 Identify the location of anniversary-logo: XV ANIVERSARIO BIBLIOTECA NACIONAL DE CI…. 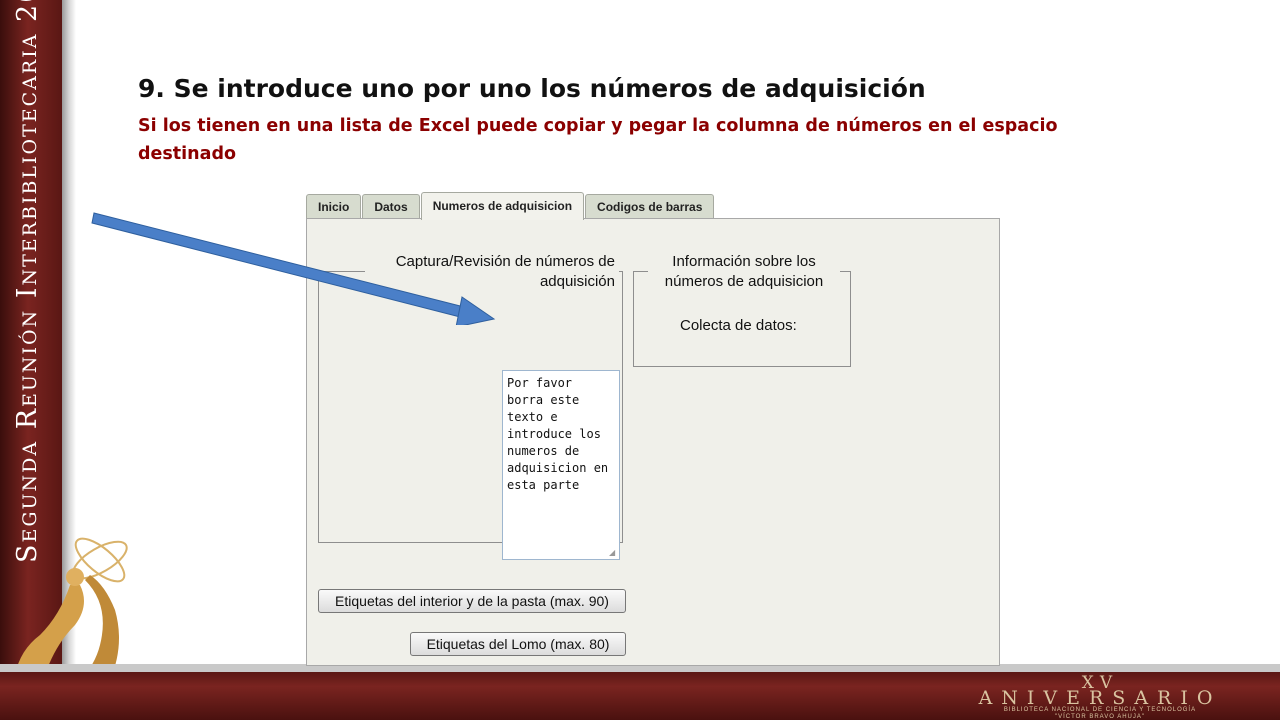
(1100, 698).